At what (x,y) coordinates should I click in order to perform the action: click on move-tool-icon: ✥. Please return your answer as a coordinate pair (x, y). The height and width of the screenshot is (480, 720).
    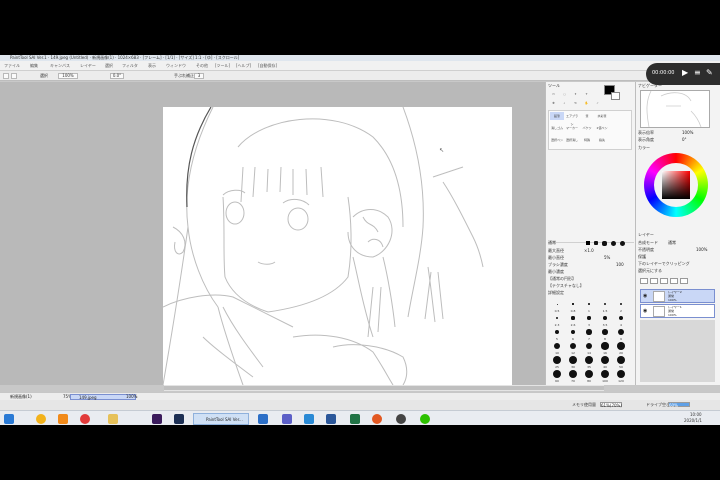
    Looking at the image, I should click on (553, 103).